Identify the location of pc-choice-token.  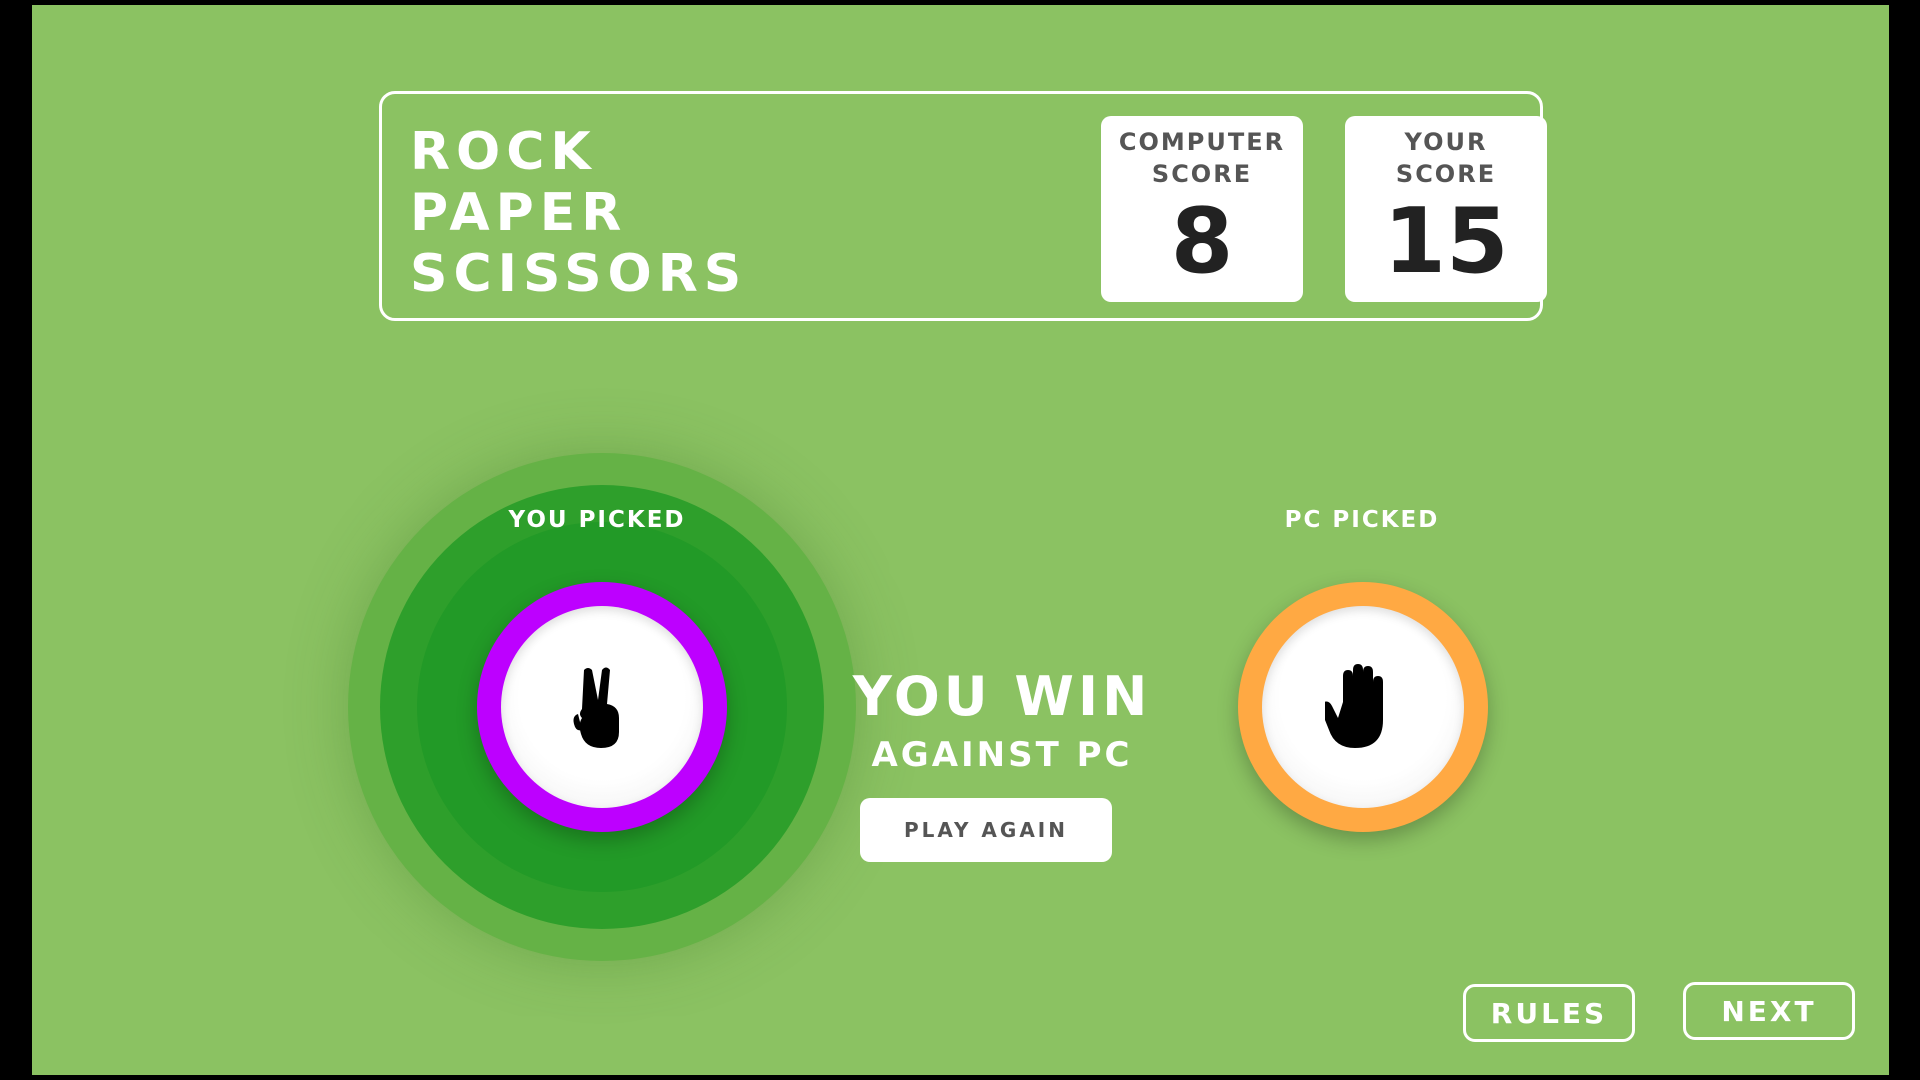
(1363, 707).